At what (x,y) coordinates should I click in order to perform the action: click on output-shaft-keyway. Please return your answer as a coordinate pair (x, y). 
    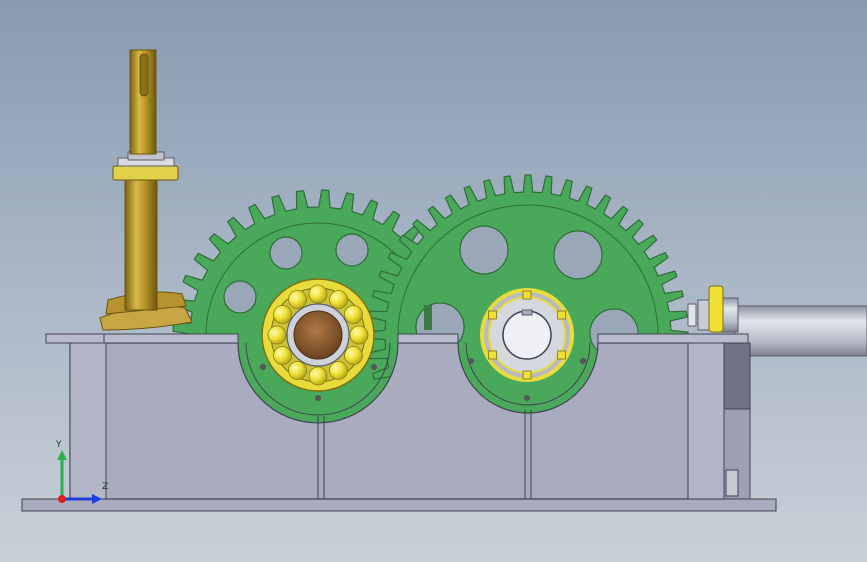
    Looking at the image, I should click on (527, 312).